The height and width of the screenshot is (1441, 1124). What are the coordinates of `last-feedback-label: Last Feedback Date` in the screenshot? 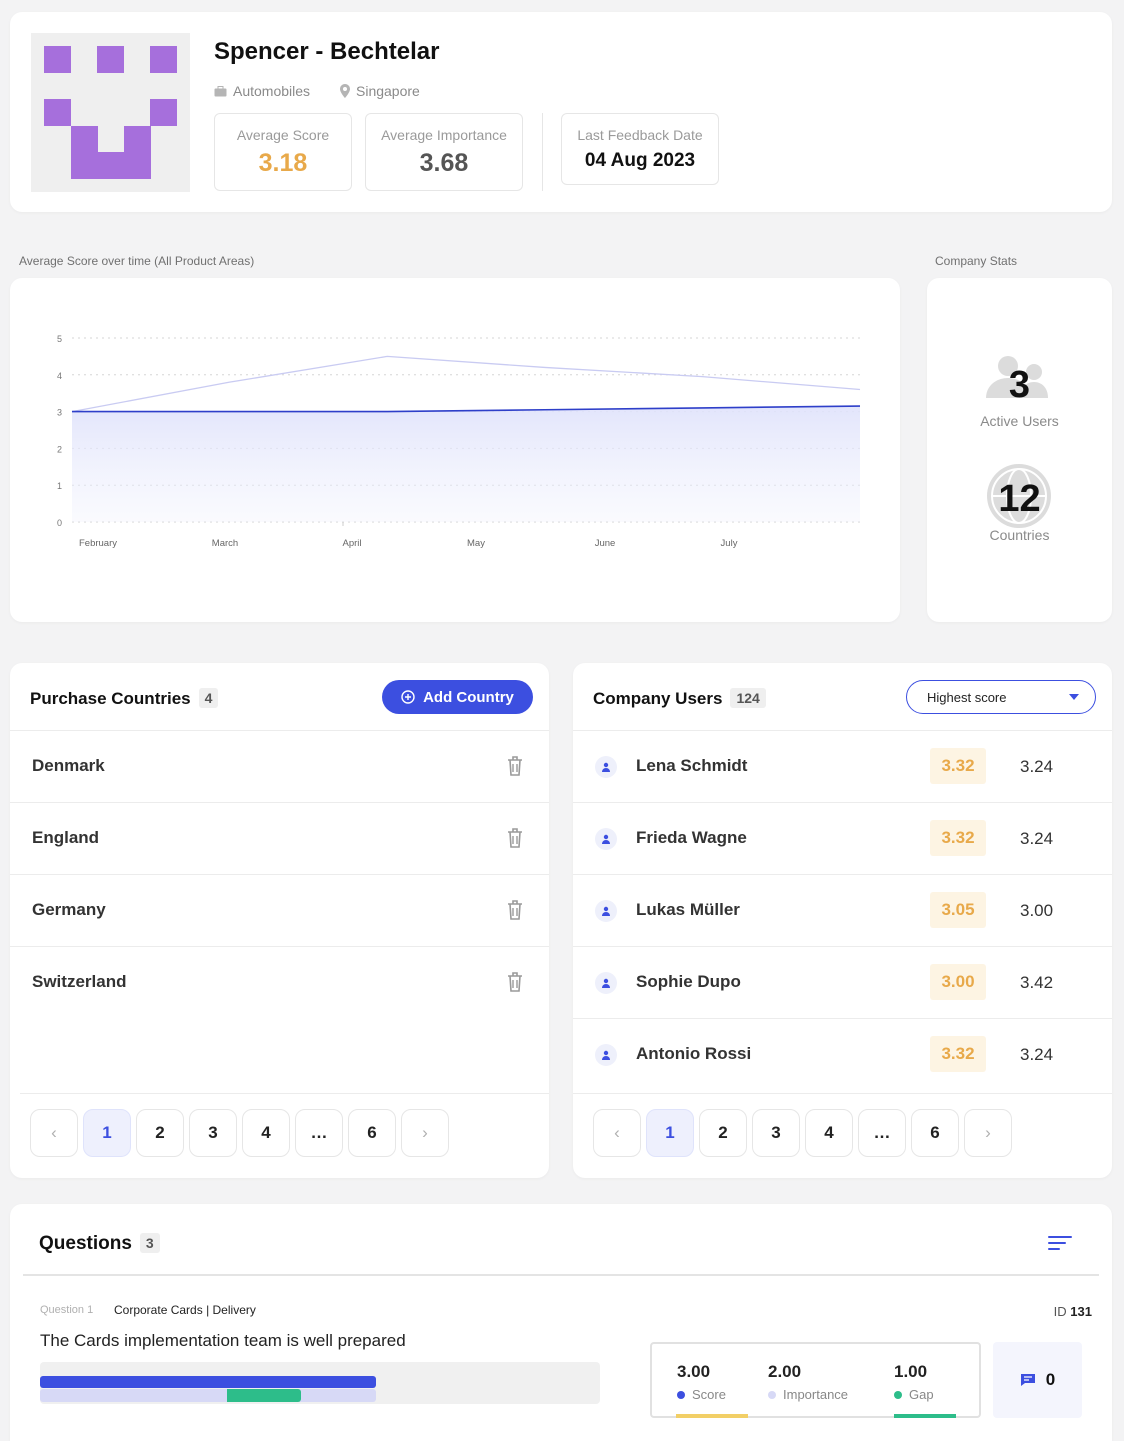 It's located at (640, 135).